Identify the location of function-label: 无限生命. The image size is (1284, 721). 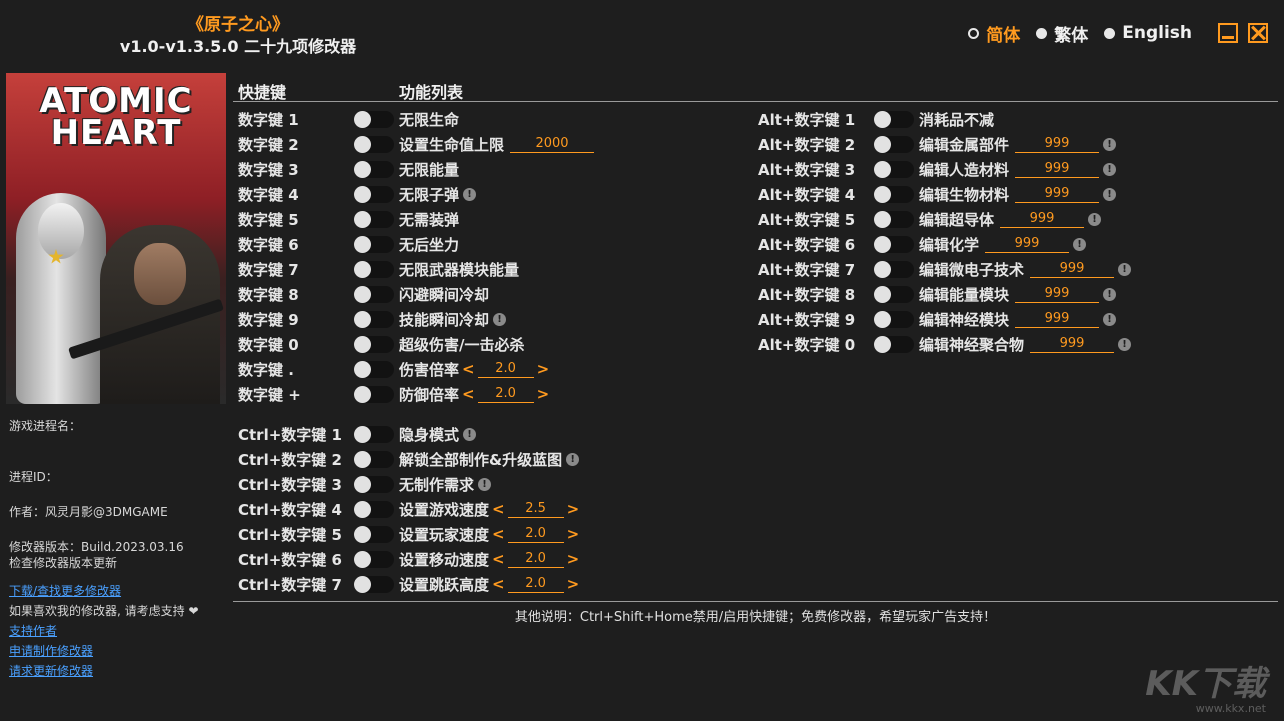
(429, 119).